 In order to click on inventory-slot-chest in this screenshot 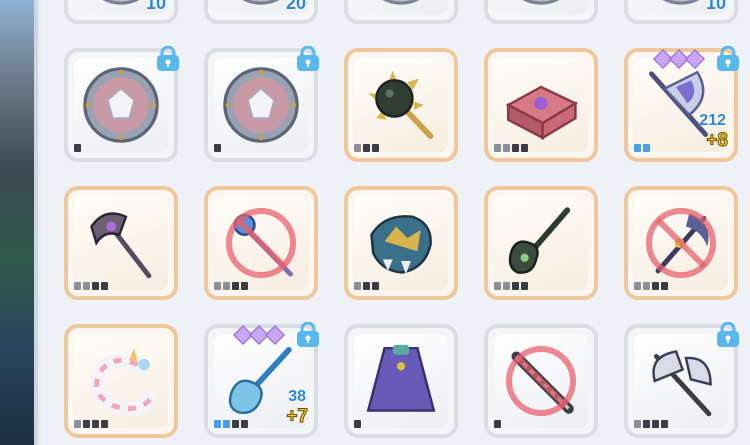, I will do `click(541, 105)`.